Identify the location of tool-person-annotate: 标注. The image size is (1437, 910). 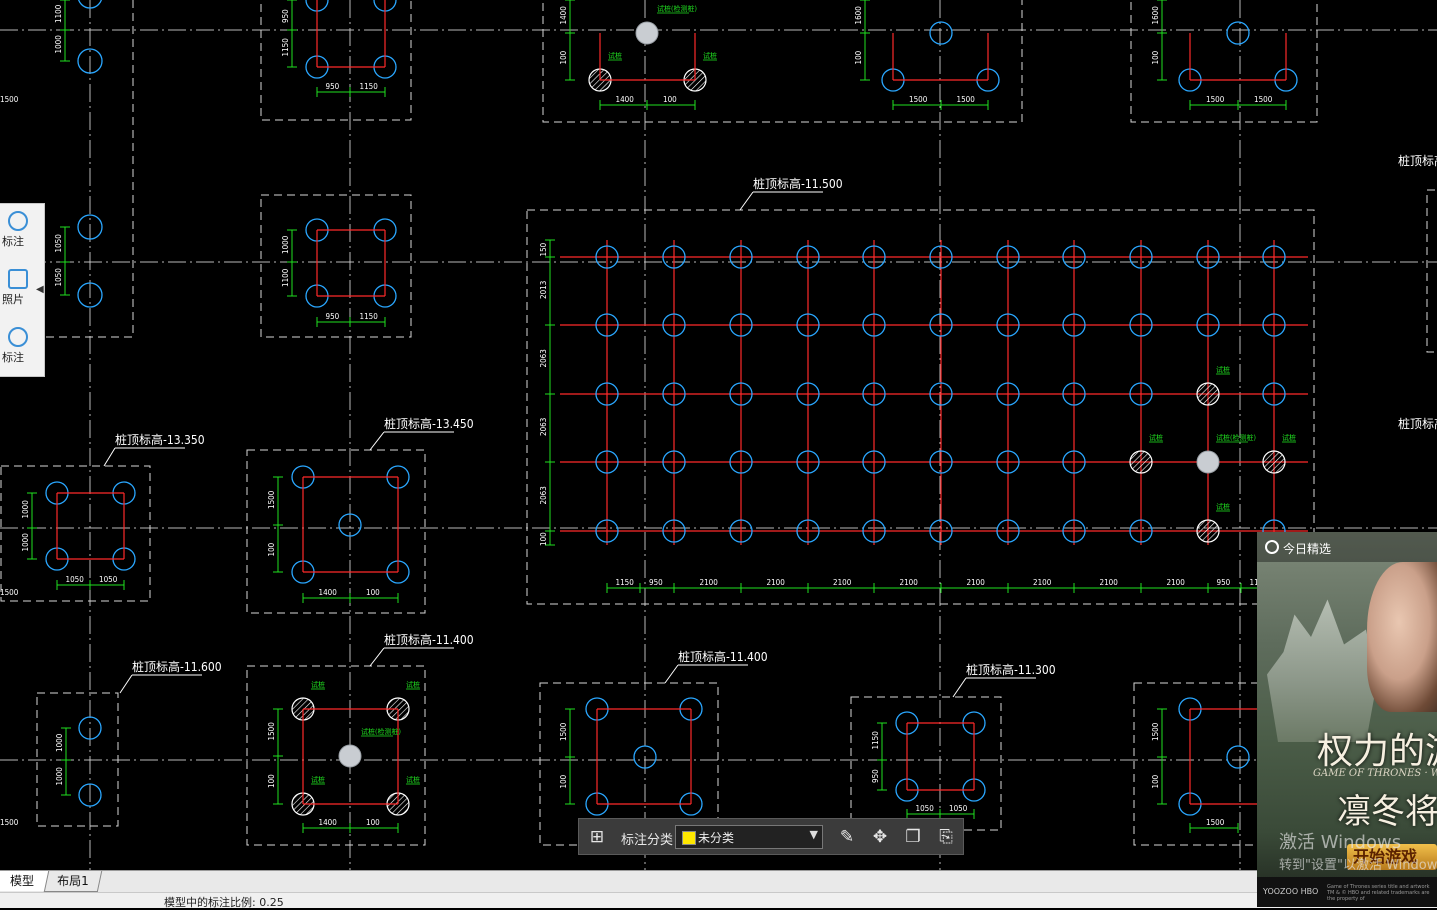
(18, 348).